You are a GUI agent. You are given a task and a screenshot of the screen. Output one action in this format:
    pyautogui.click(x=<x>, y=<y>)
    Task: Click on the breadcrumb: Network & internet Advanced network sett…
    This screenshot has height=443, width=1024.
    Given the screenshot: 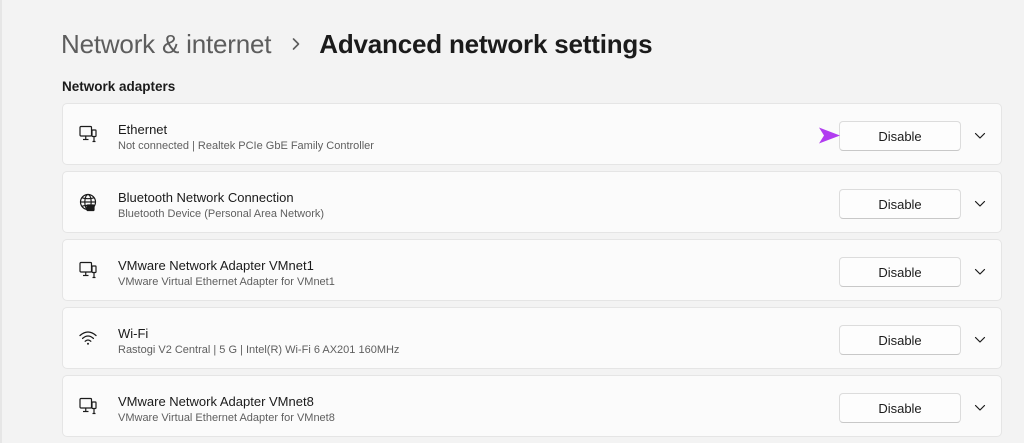 What is the action you would take?
    pyautogui.click(x=357, y=44)
    